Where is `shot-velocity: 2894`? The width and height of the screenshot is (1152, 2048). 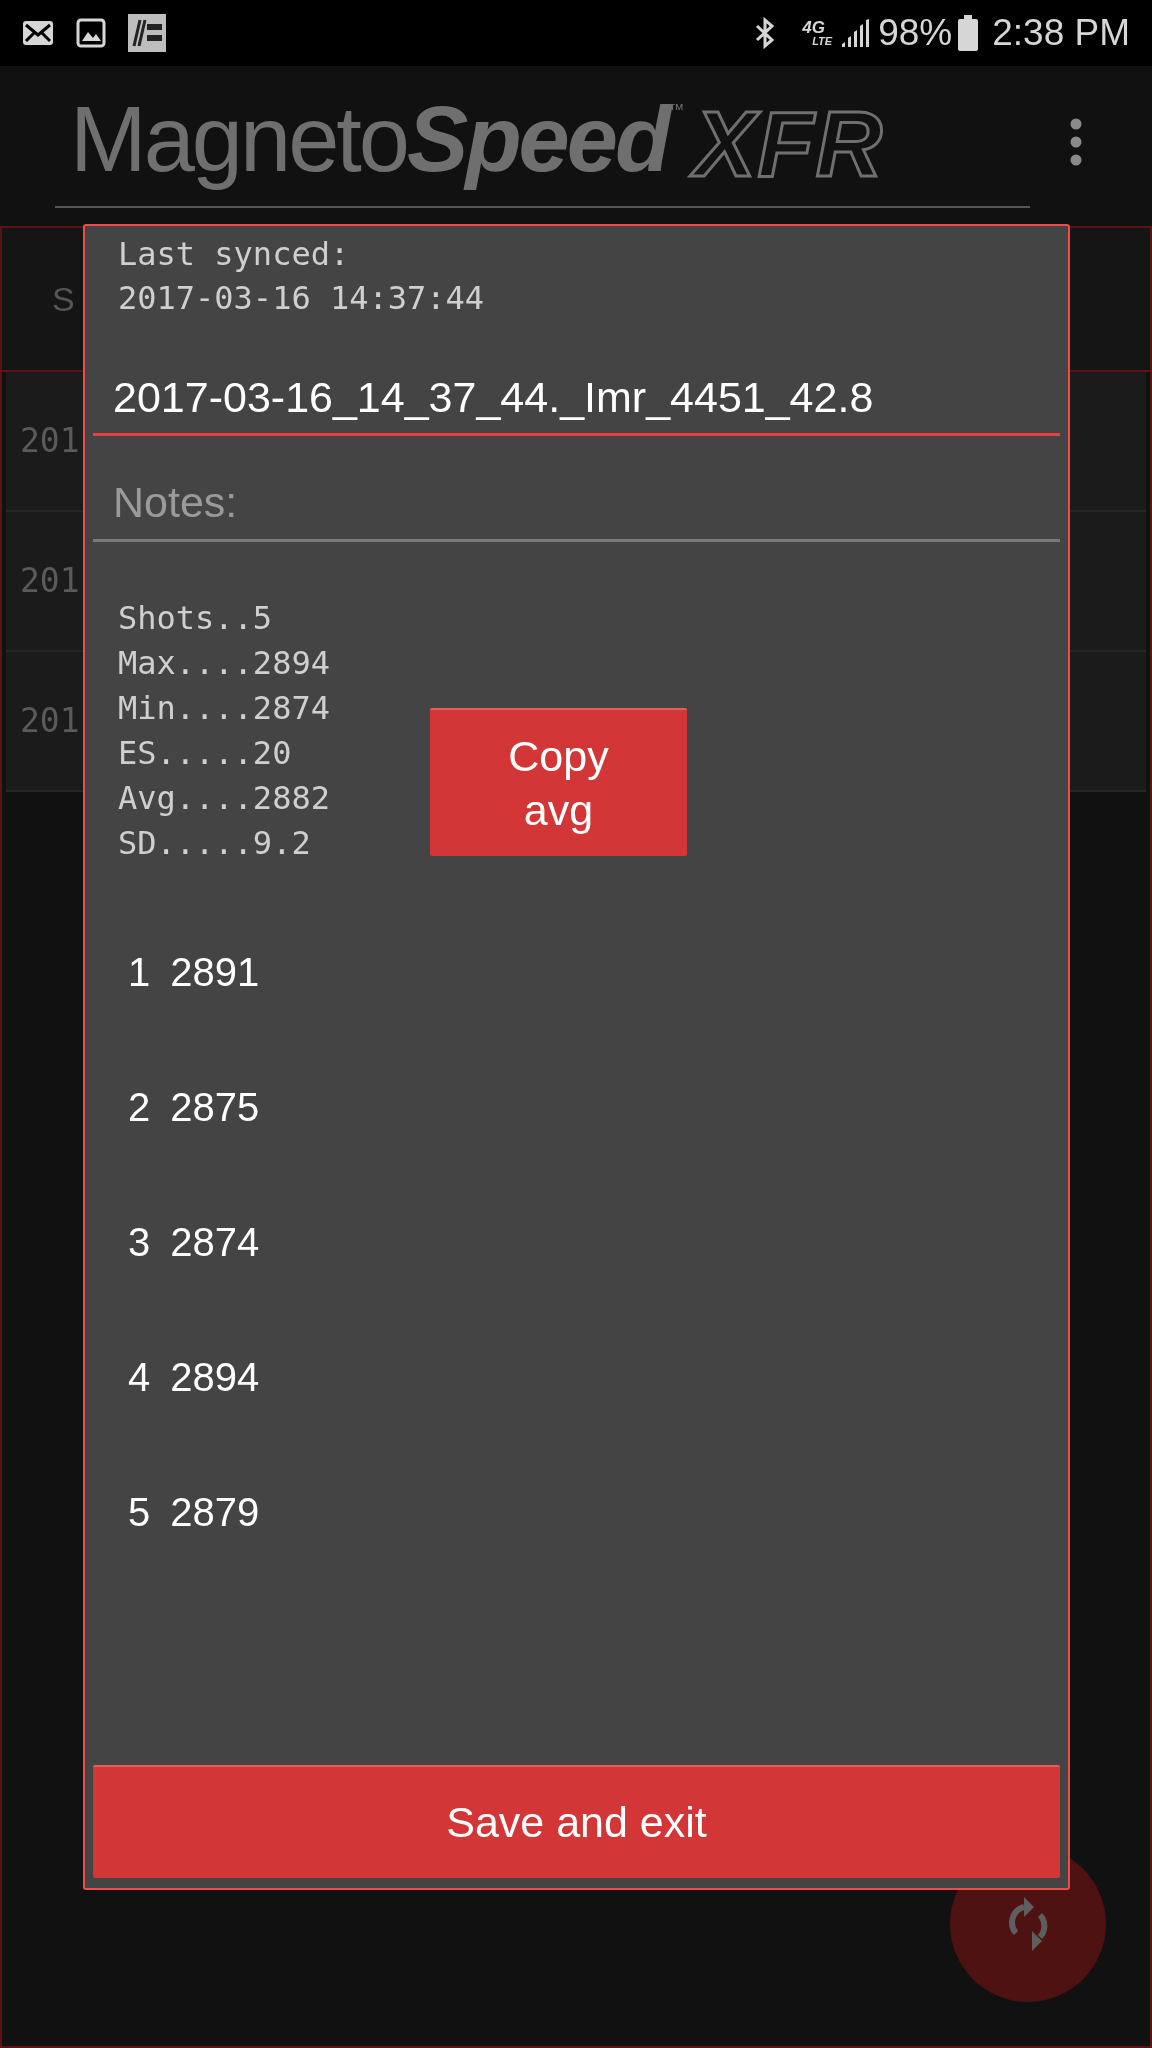
shot-velocity: 2894 is located at coordinates (215, 1377).